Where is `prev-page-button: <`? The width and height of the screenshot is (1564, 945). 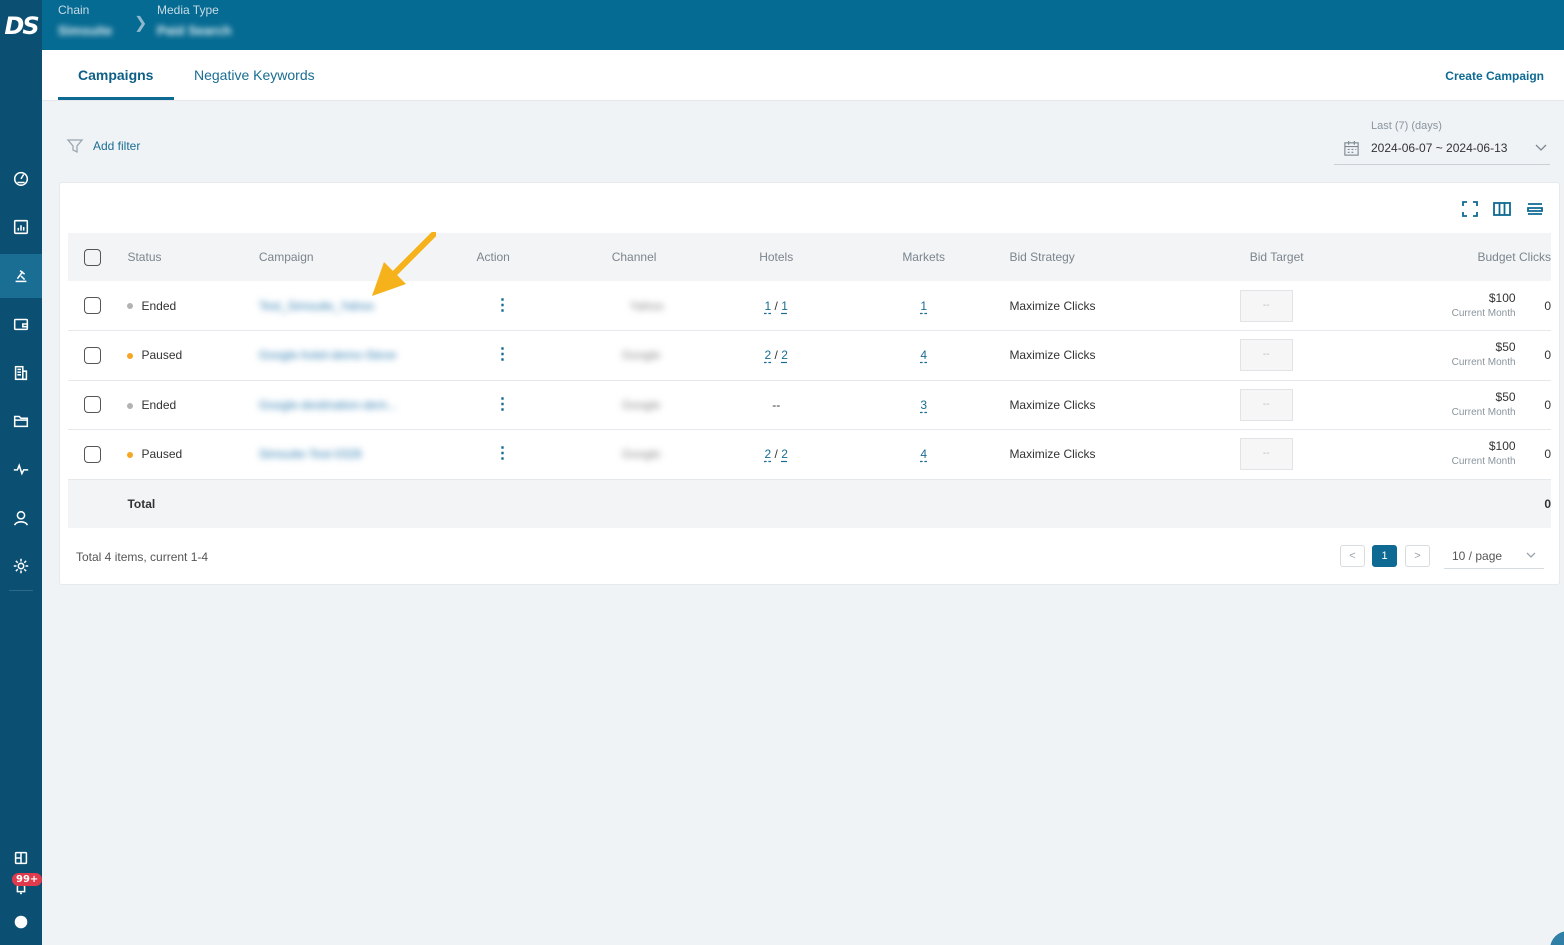
prev-page-button: < is located at coordinates (1352, 556).